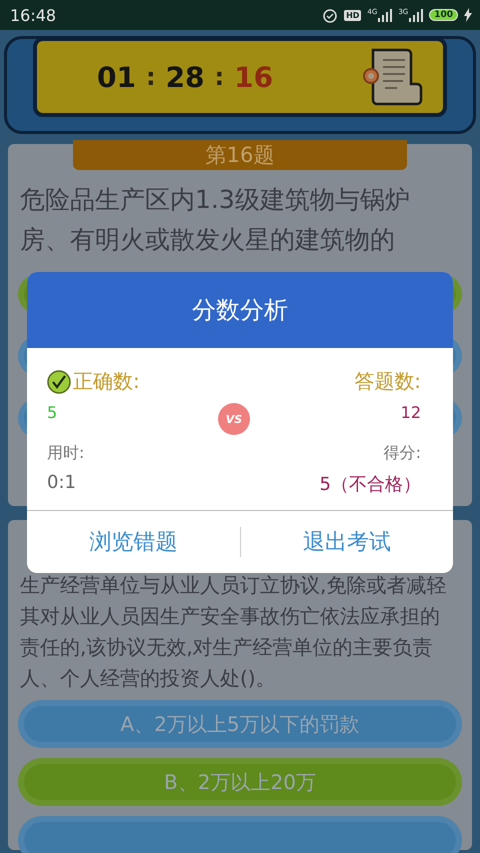  Describe the element at coordinates (116, 77) in the screenshot. I see `timer-hours: 01` at that location.